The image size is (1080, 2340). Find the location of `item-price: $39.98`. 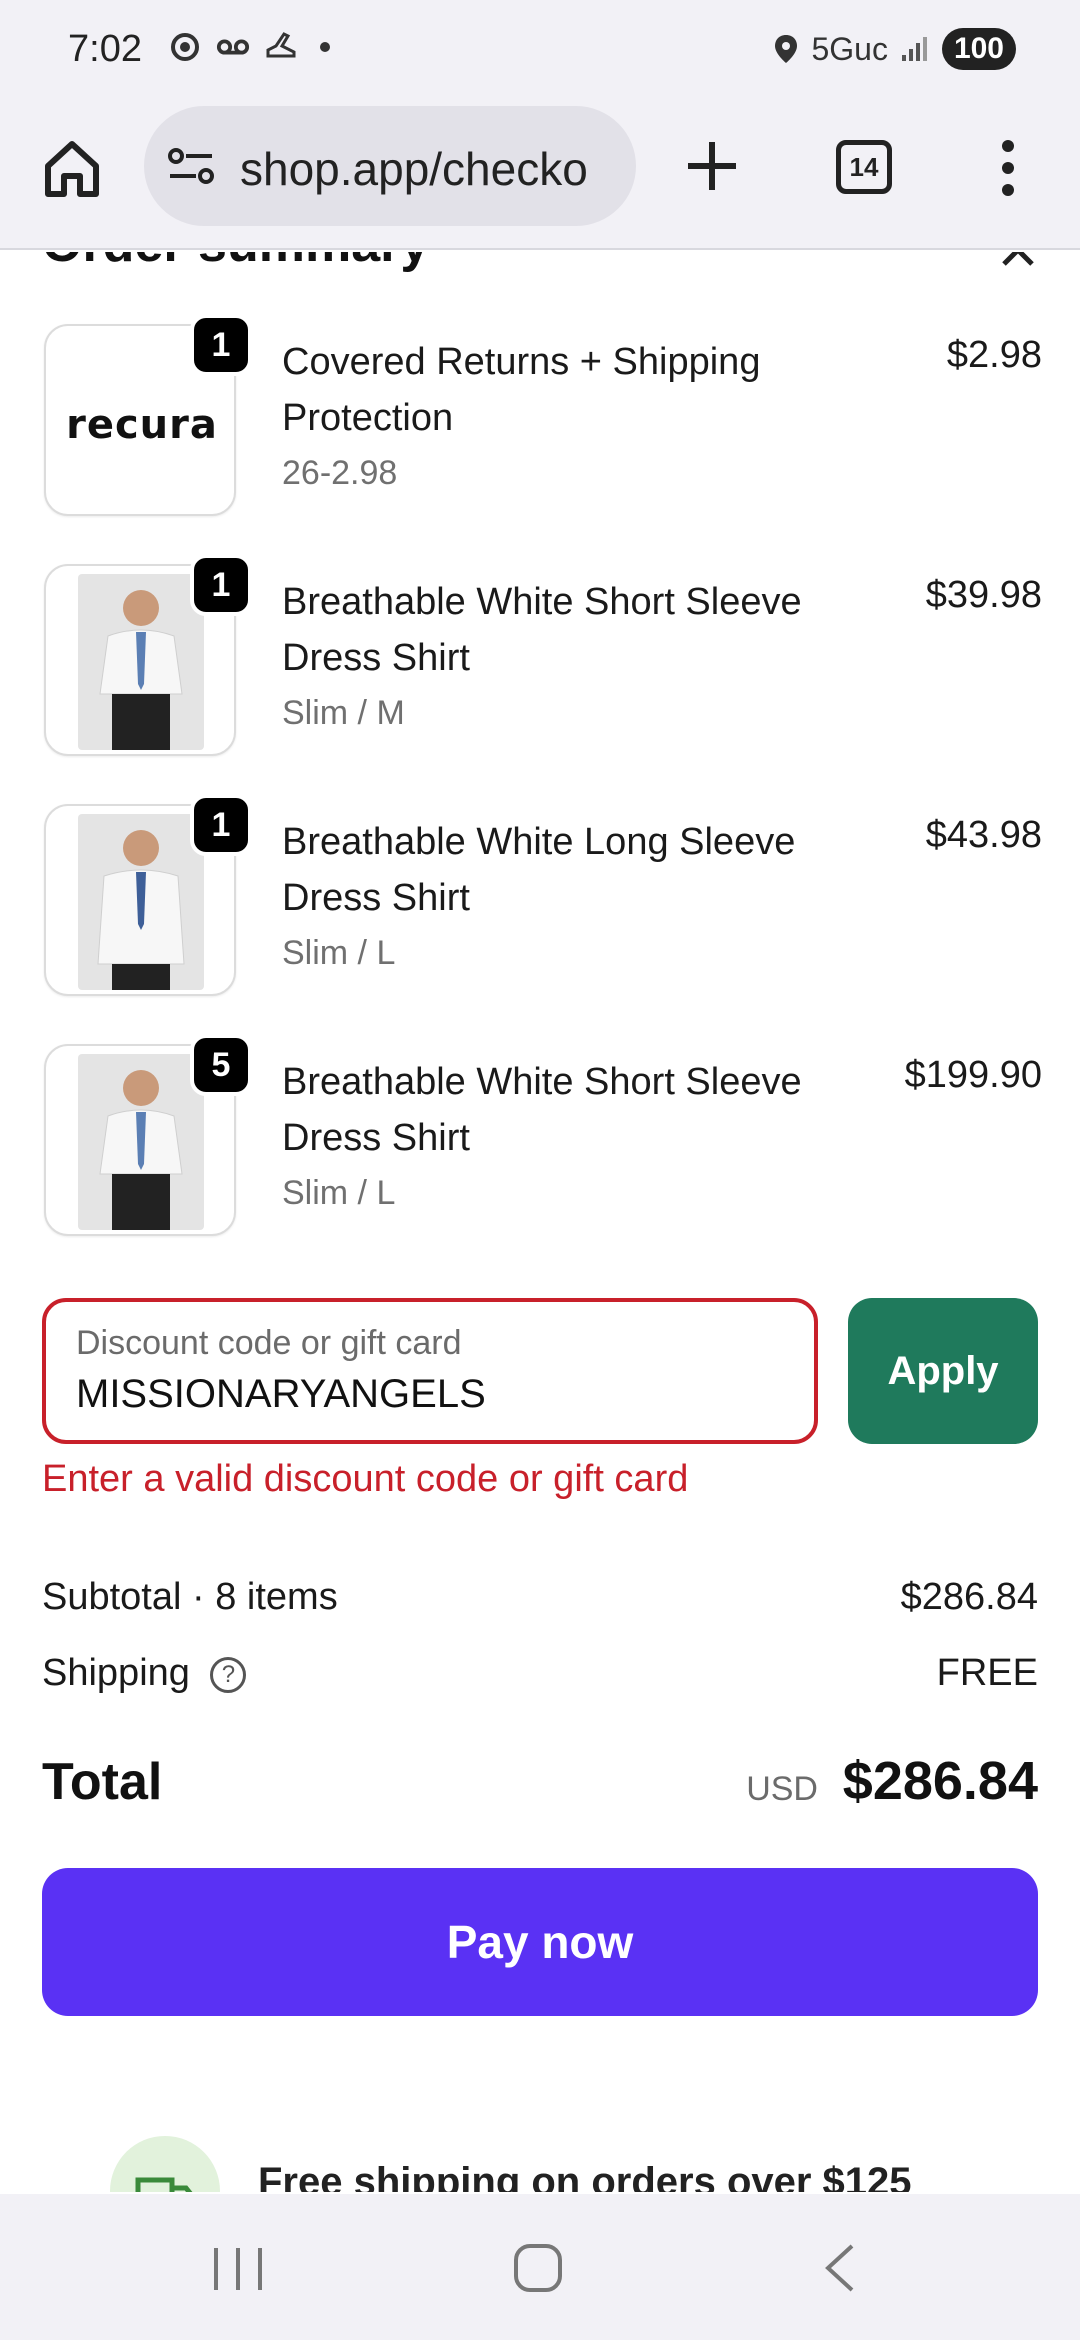

item-price: $39.98 is located at coordinates (983, 595).